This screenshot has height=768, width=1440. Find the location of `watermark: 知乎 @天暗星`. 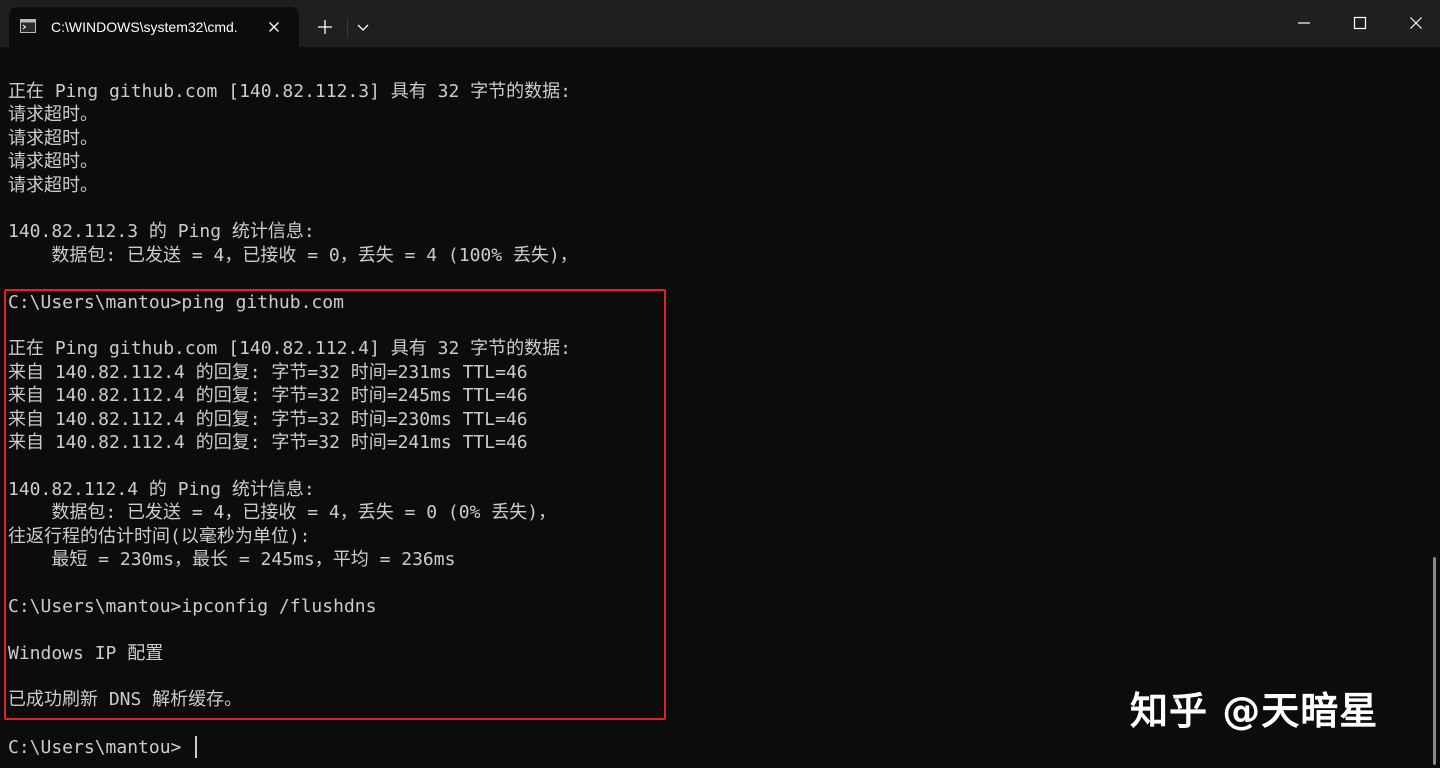

watermark: 知乎 @天暗星 is located at coordinates (1254, 711).